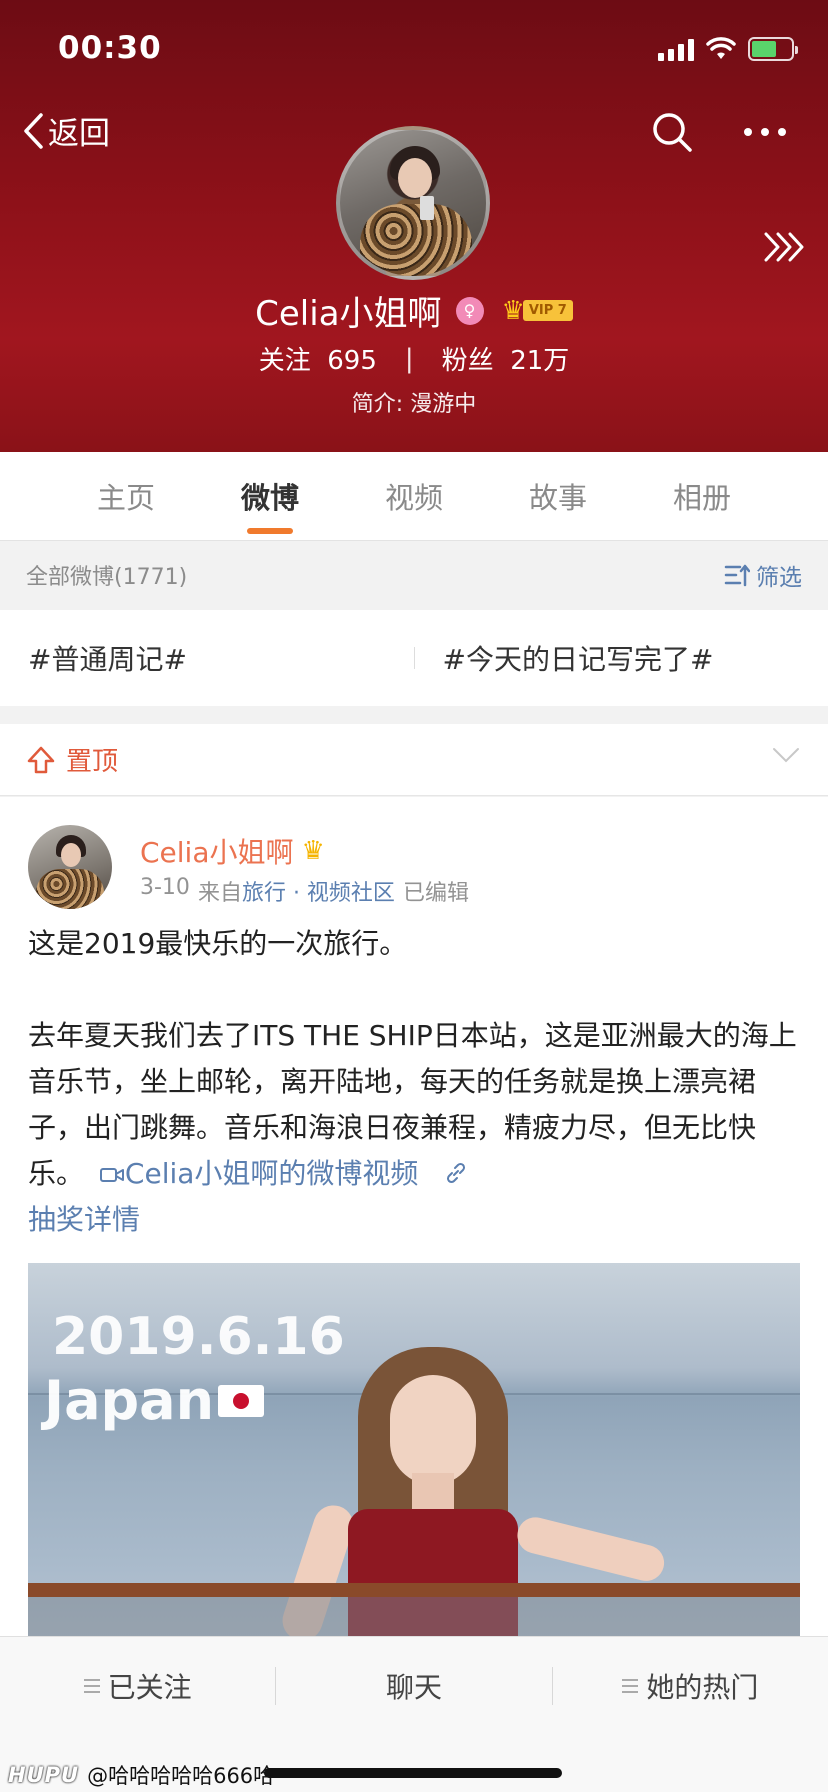  I want to click on post-source-prefix: 来自, so click(219, 893).